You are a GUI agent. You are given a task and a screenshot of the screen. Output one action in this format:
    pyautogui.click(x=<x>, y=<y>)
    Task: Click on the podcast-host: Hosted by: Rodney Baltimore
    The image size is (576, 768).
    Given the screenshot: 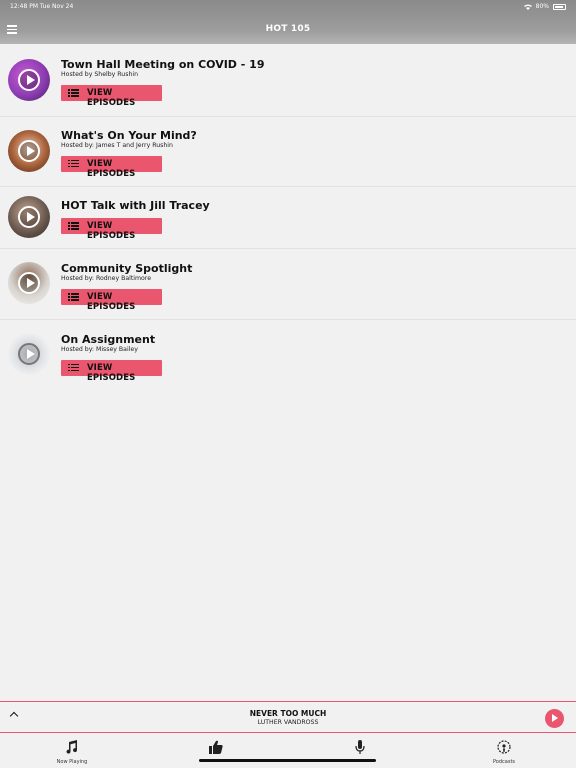 What is the action you would take?
    pyautogui.click(x=106, y=278)
    